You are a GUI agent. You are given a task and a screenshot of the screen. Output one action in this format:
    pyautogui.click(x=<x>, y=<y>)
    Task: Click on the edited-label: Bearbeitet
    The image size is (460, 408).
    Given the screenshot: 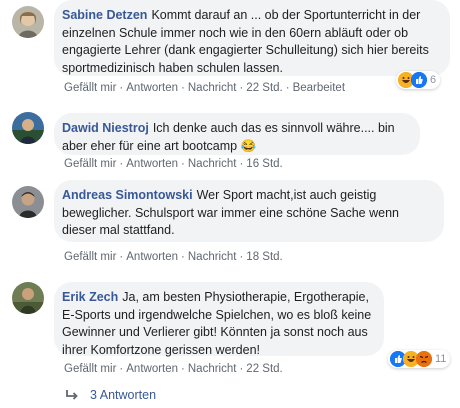 What is the action you would take?
    pyautogui.click(x=319, y=88)
    